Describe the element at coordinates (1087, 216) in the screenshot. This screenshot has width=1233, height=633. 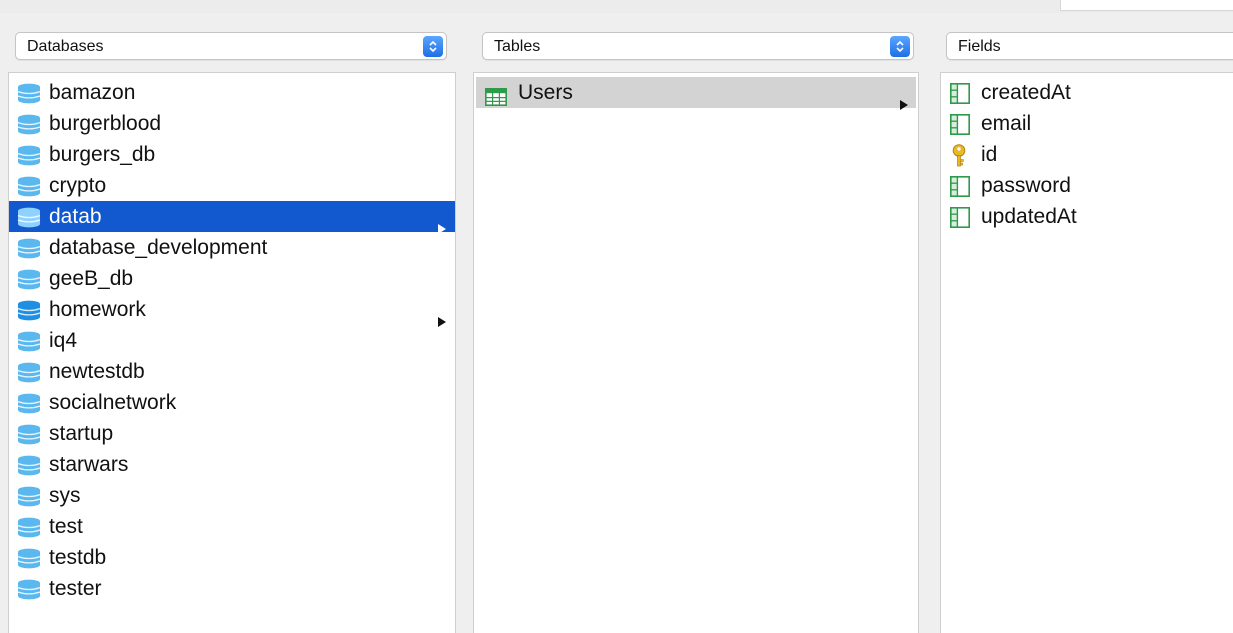
I see `field-item-updatedat: updatedAt` at that location.